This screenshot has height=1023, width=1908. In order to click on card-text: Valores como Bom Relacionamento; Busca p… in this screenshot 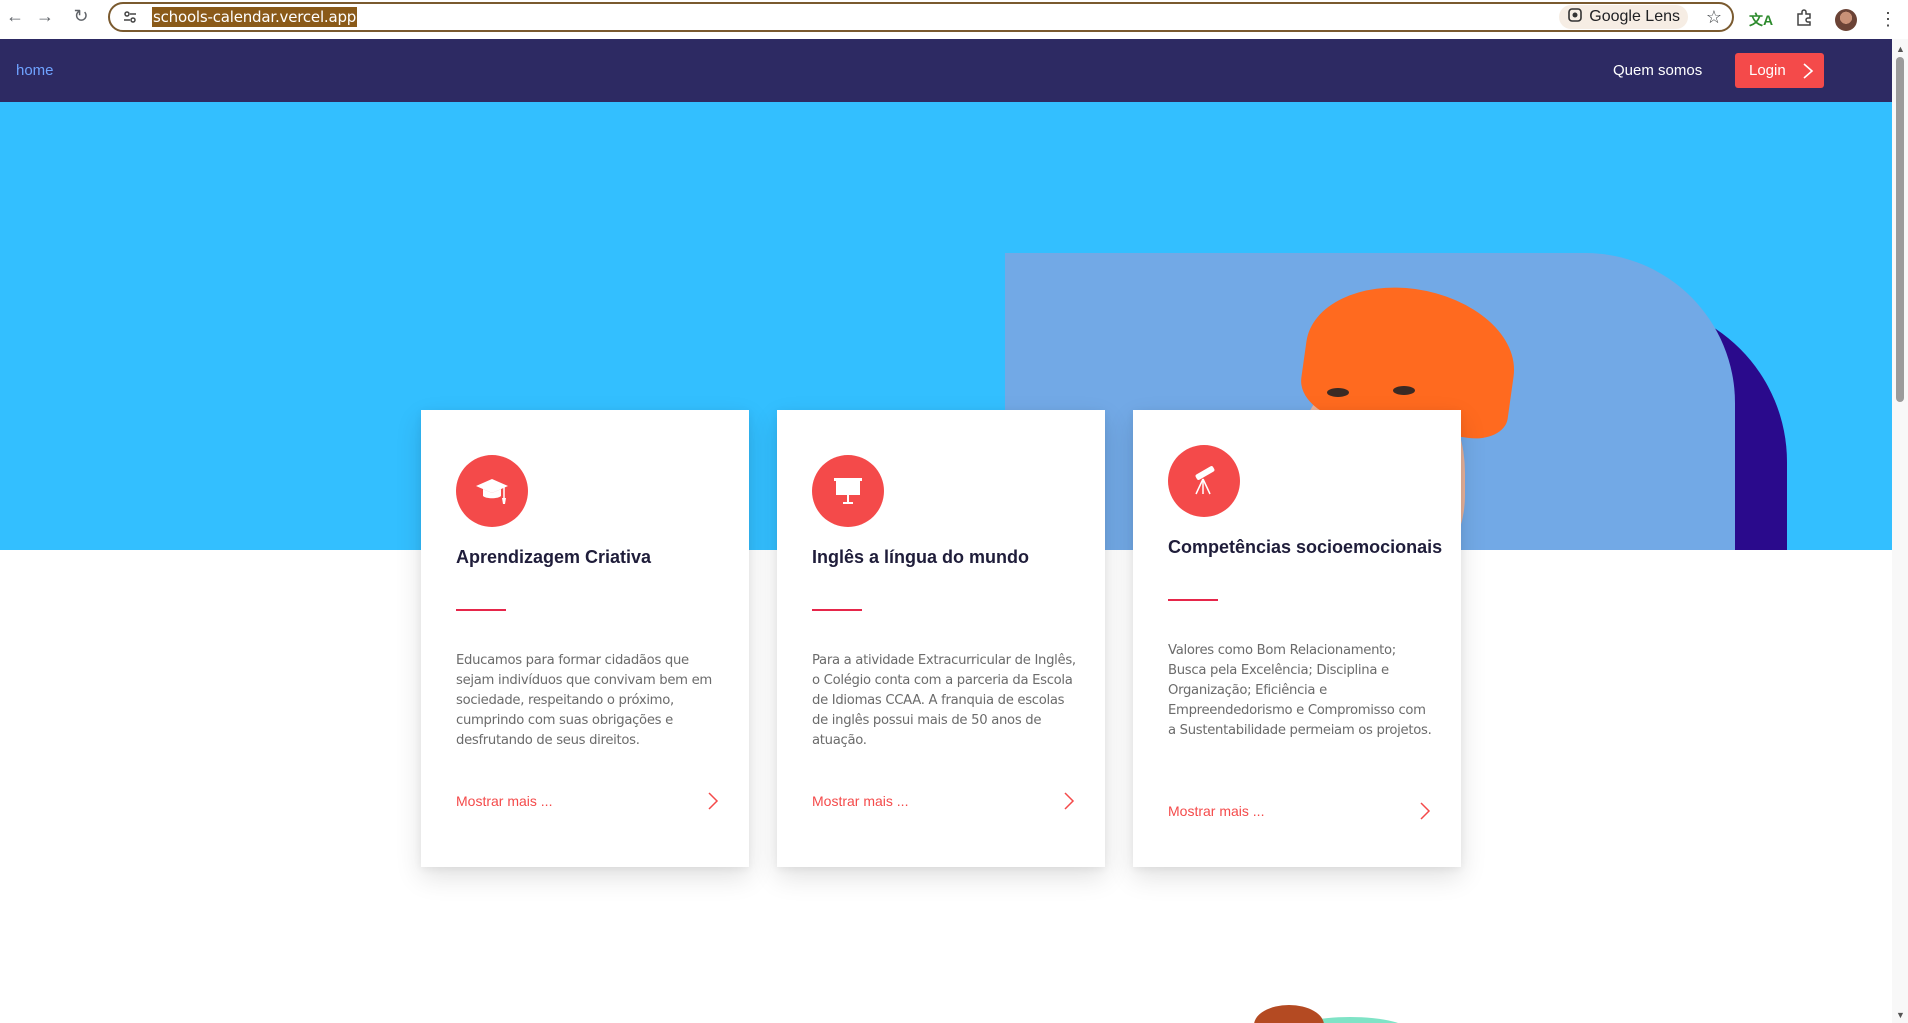, I will do `click(1300, 690)`.